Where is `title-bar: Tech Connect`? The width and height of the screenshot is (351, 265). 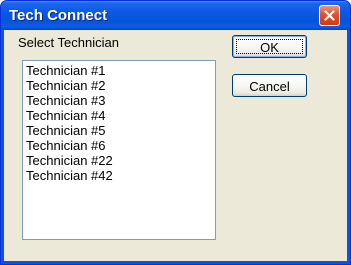 title-bar: Tech Connect is located at coordinates (175, 15).